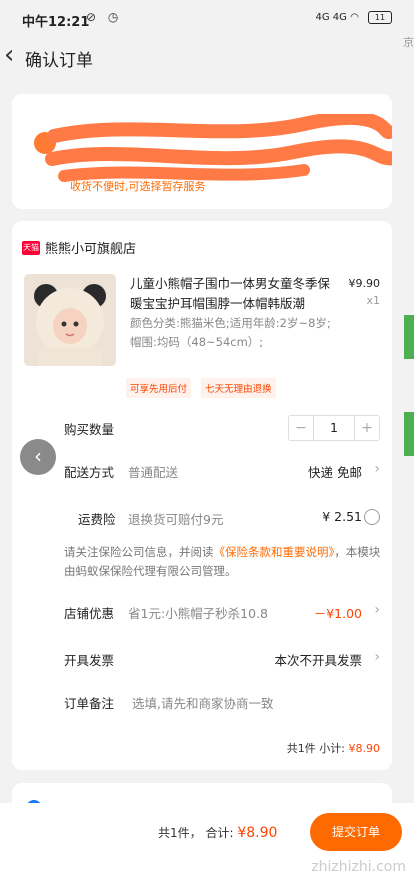 Image resolution: width=414 pixels, height=878 pixels. Describe the element at coordinates (153, 472) in the screenshot. I see `delivery-value: 普通配送` at that location.